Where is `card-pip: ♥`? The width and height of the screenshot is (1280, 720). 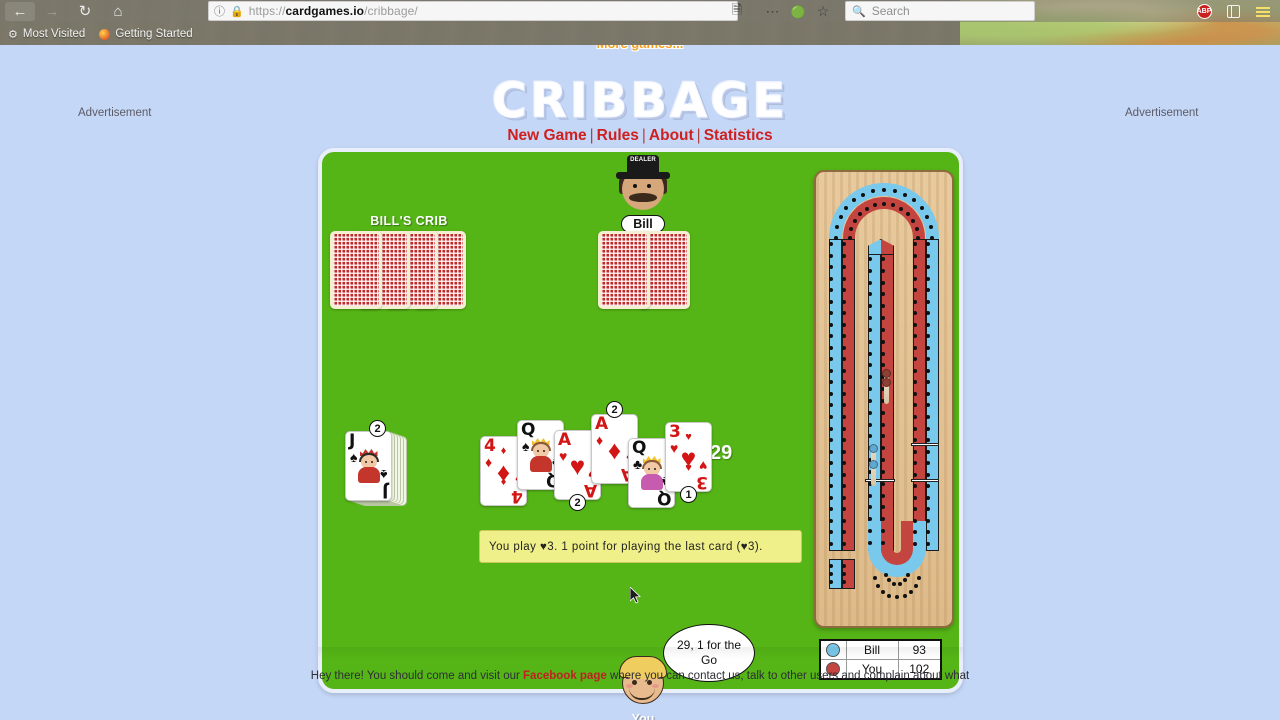
card-pip: ♥ is located at coordinates (688, 468).